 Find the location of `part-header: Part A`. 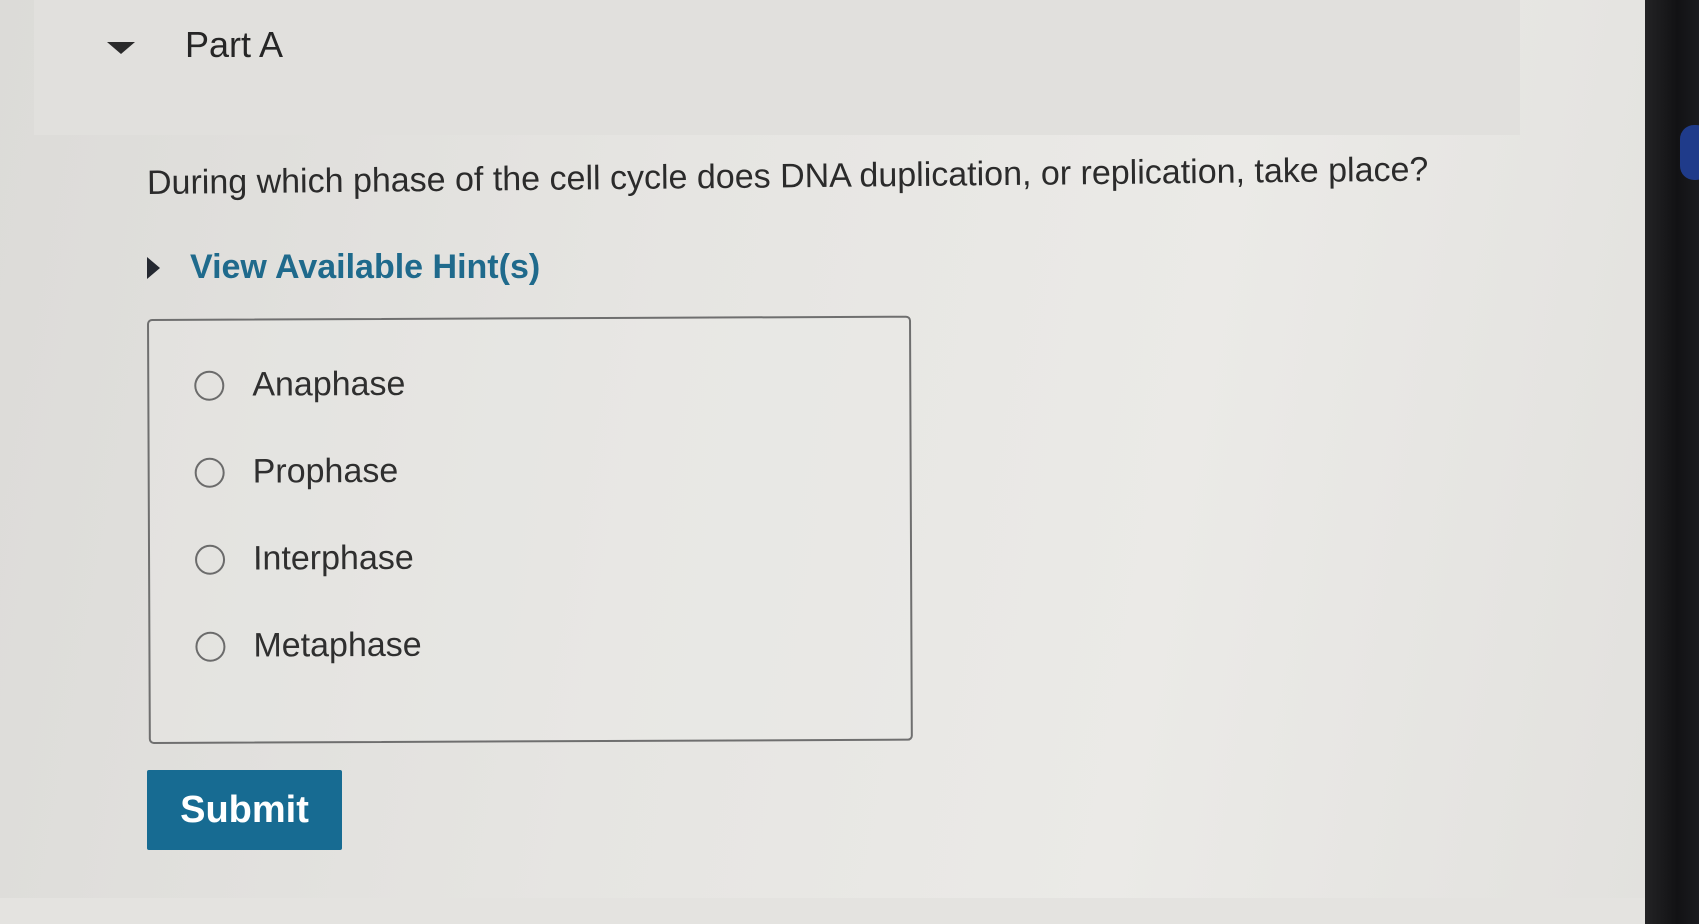

part-header: Part A is located at coordinates (777, 67).